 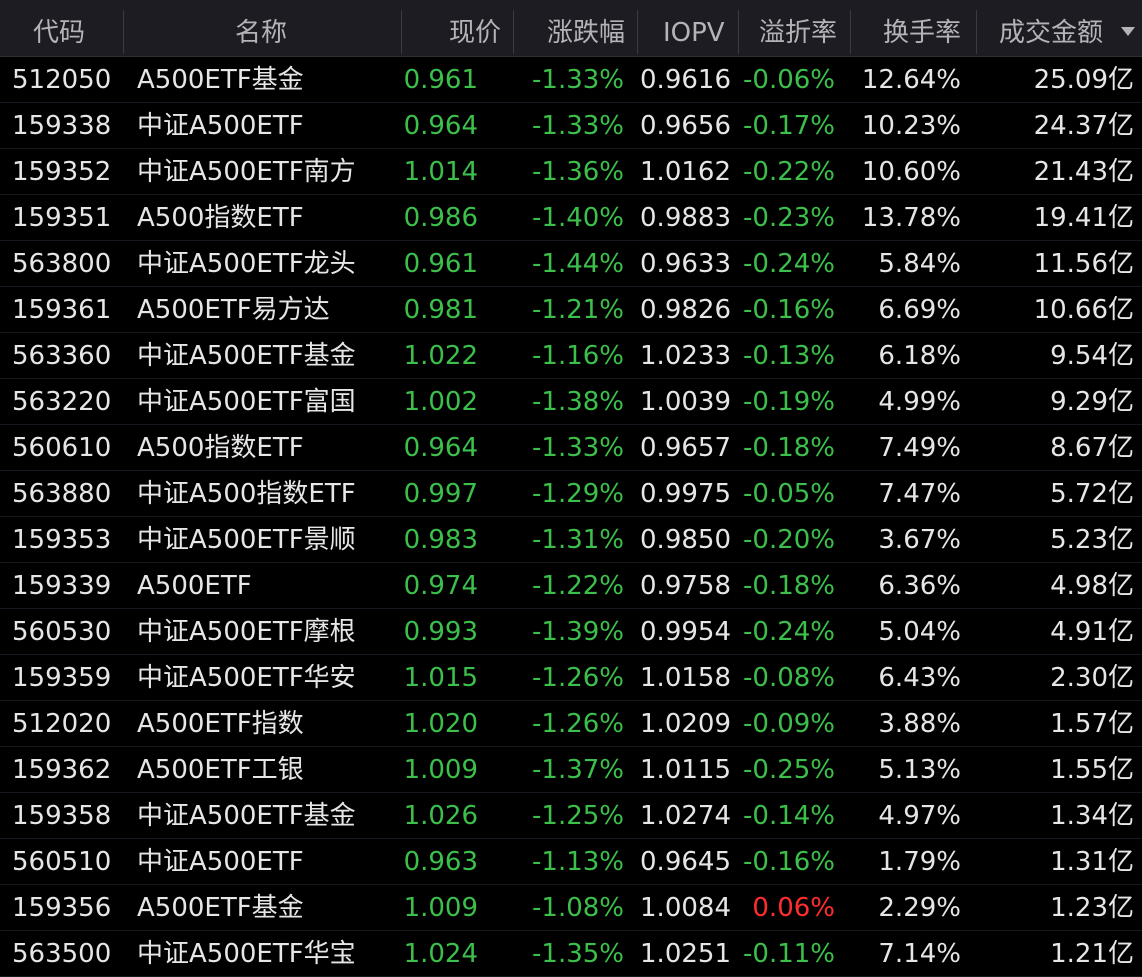 I want to click on cell-turnover: 1.79%, so click(x=919, y=862).